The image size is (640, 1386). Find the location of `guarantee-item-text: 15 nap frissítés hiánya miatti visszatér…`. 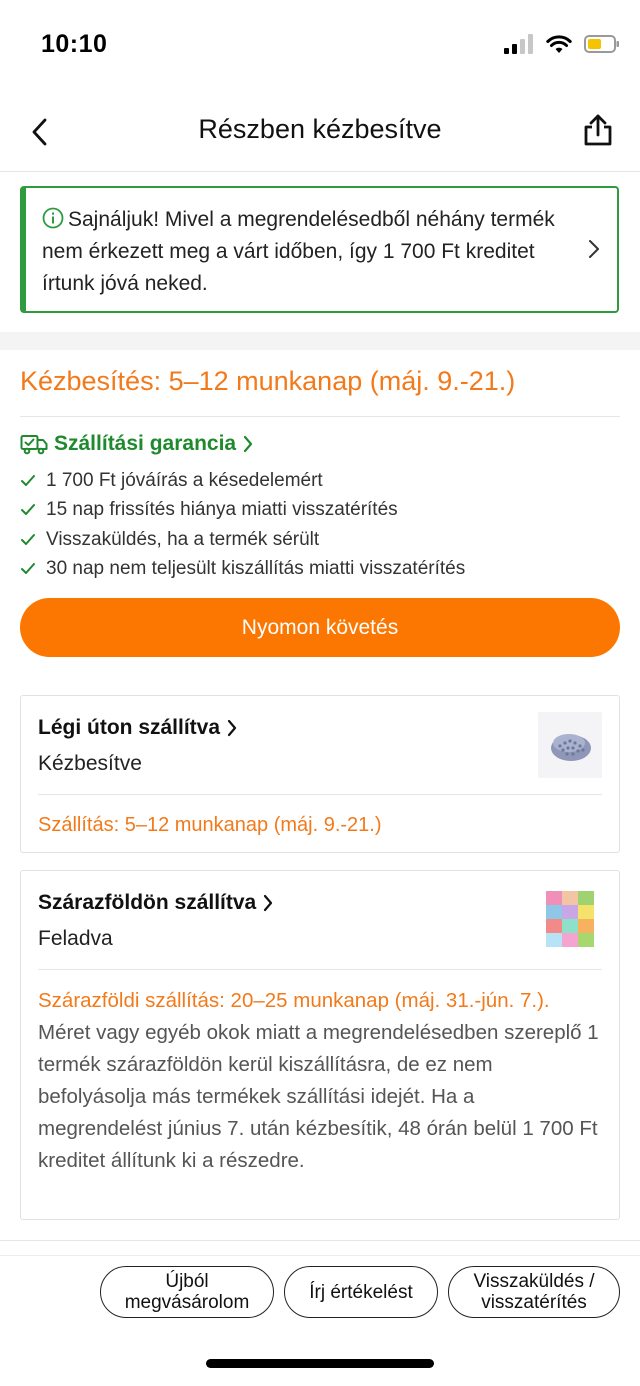

guarantee-item-text: 15 nap frissítés hiánya miatti visszatér… is located at coordinates (222, 510).